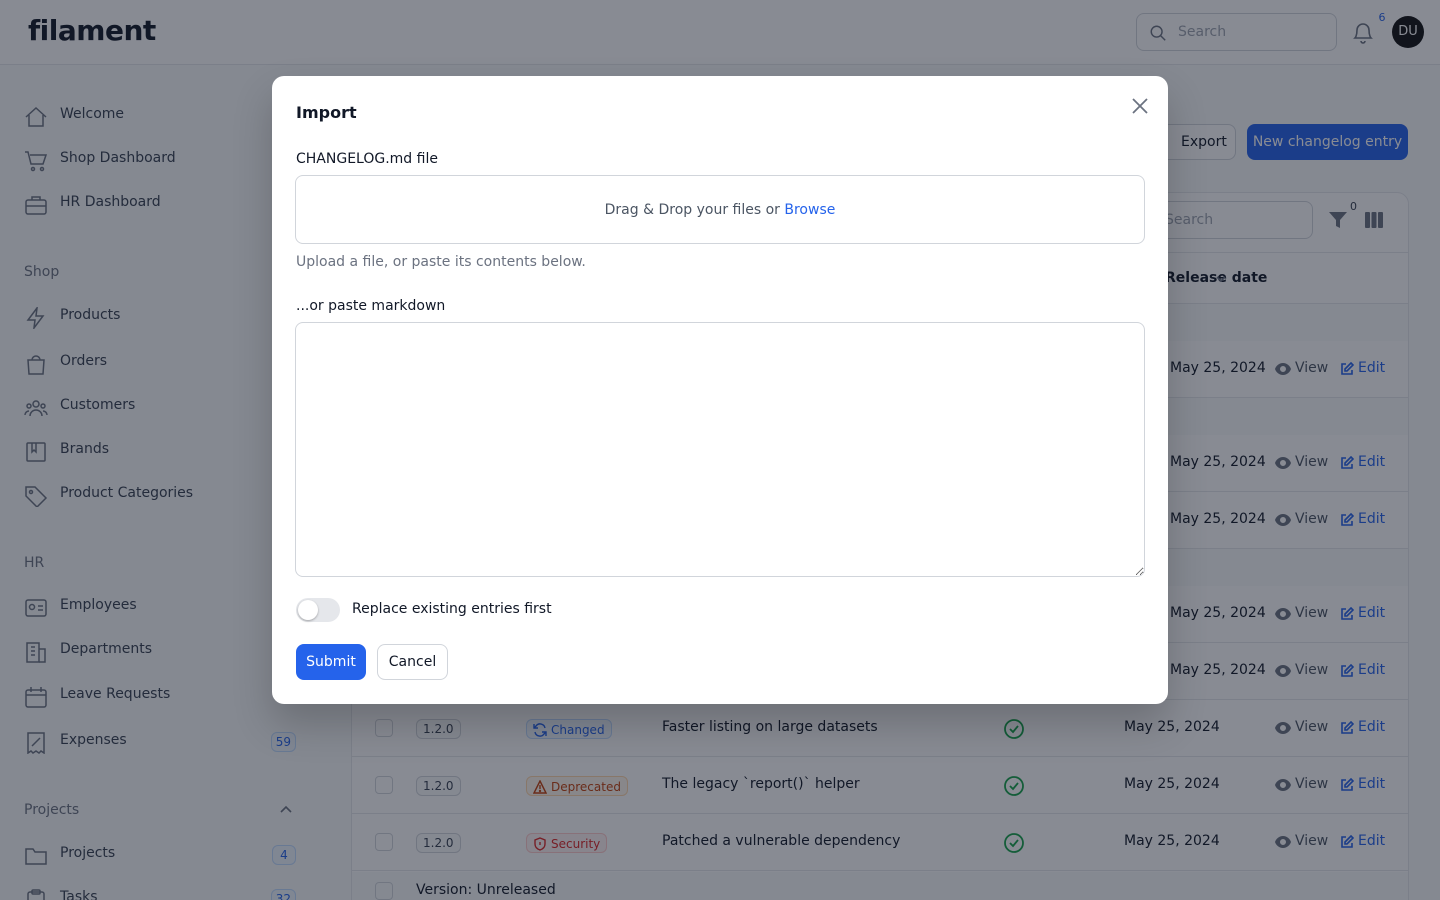 This screenshot has height=900, width=1440. What do you see at coordinates (452, 609) in the screenshot?
I see `replace-existing-label: Replace existing entries first` at bounding box center [452, 609].